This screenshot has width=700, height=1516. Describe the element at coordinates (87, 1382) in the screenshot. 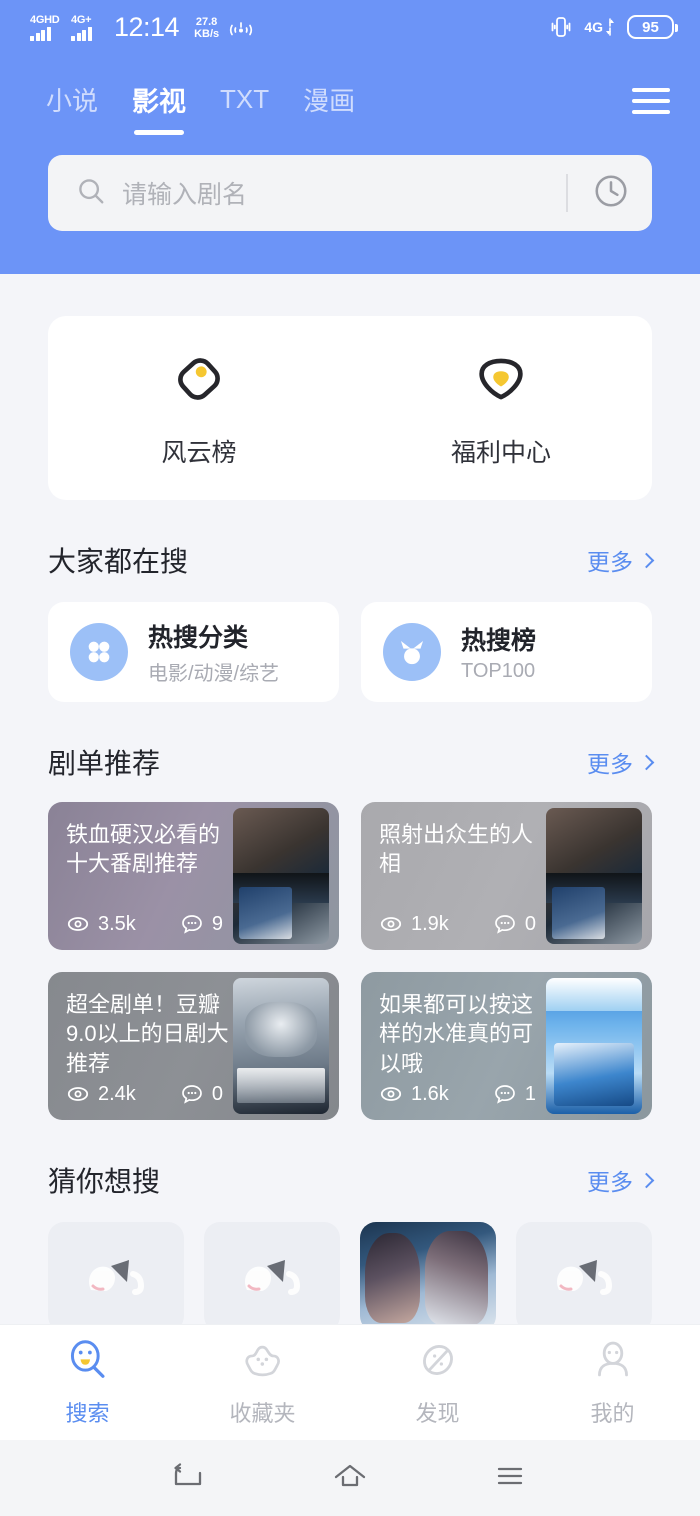

I see `bottom-nav-search: 搜索` at that location.